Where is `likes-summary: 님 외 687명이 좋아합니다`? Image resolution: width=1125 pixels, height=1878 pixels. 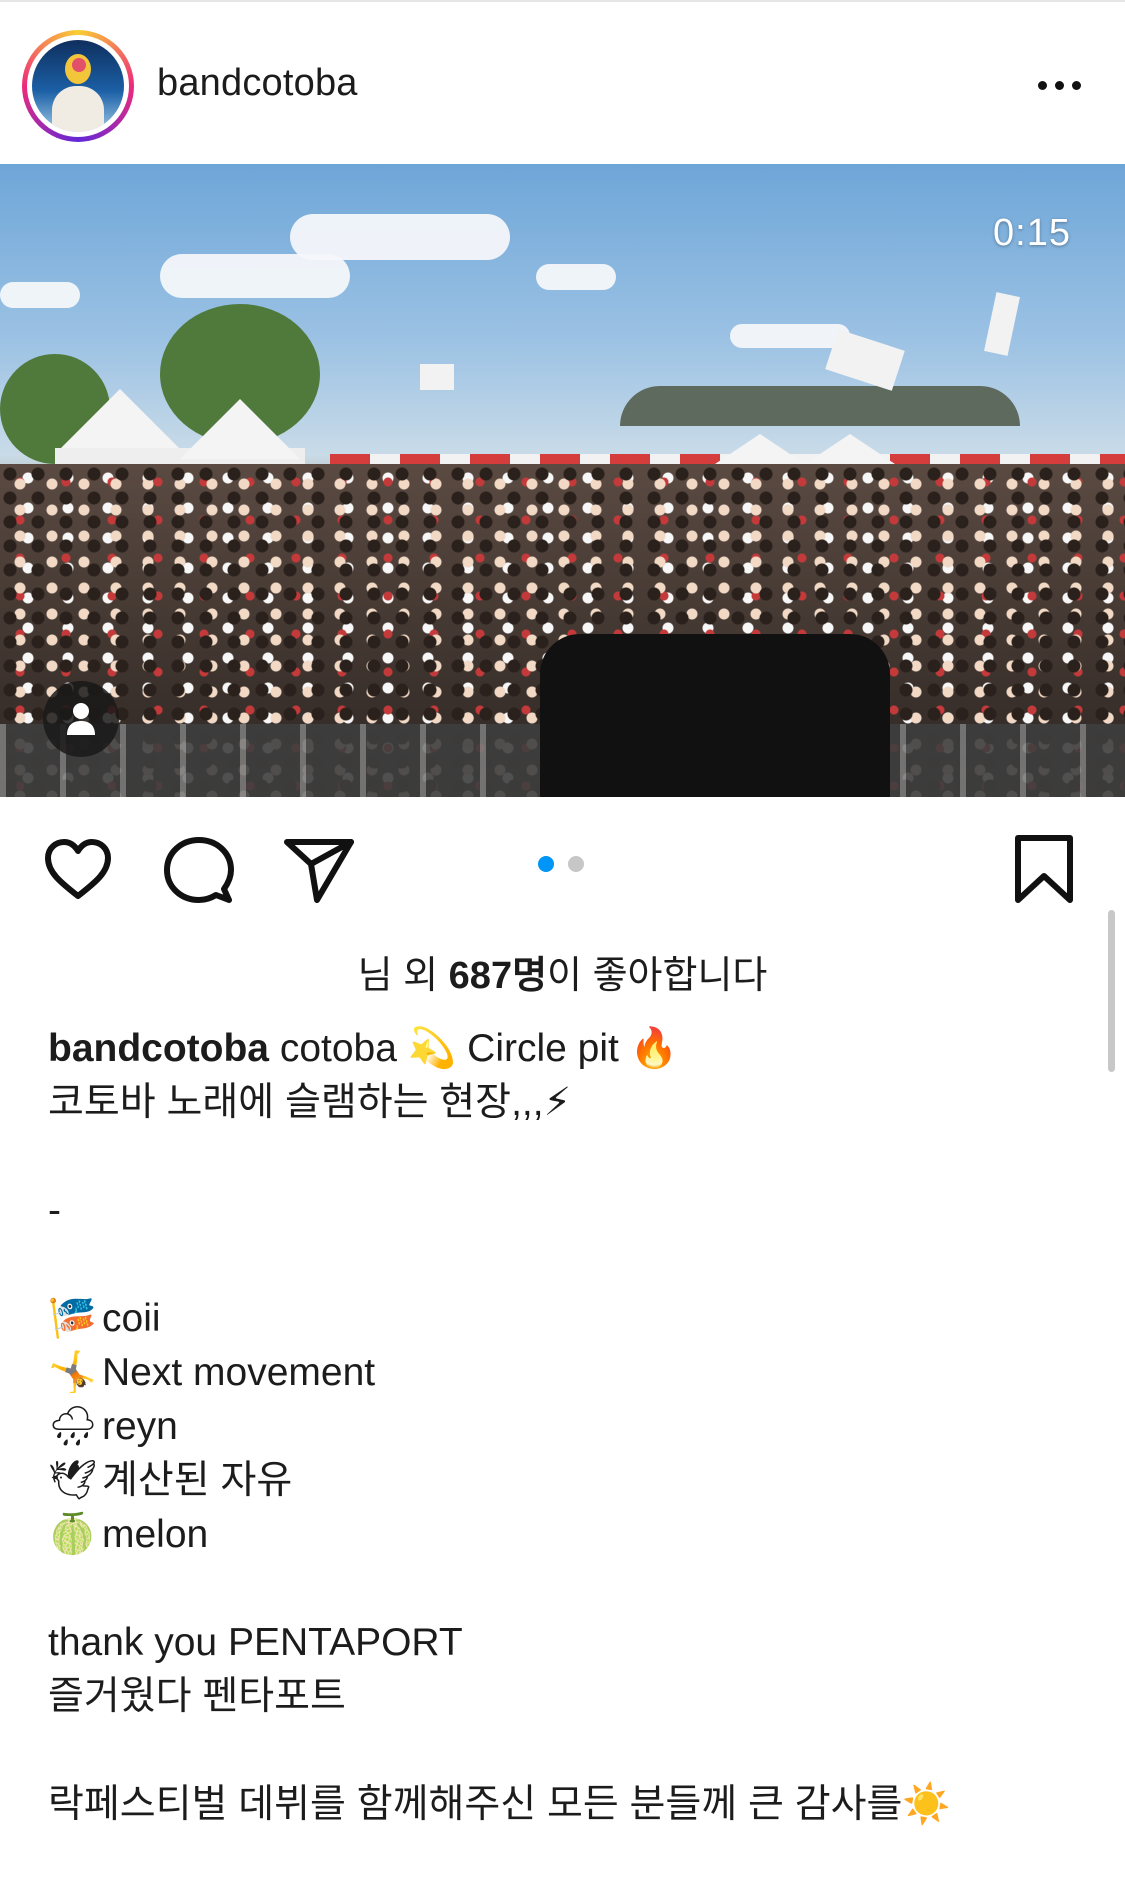 likes-summary: 님 외 687명이 좋아합니다 is located at coordinates (562, 971).